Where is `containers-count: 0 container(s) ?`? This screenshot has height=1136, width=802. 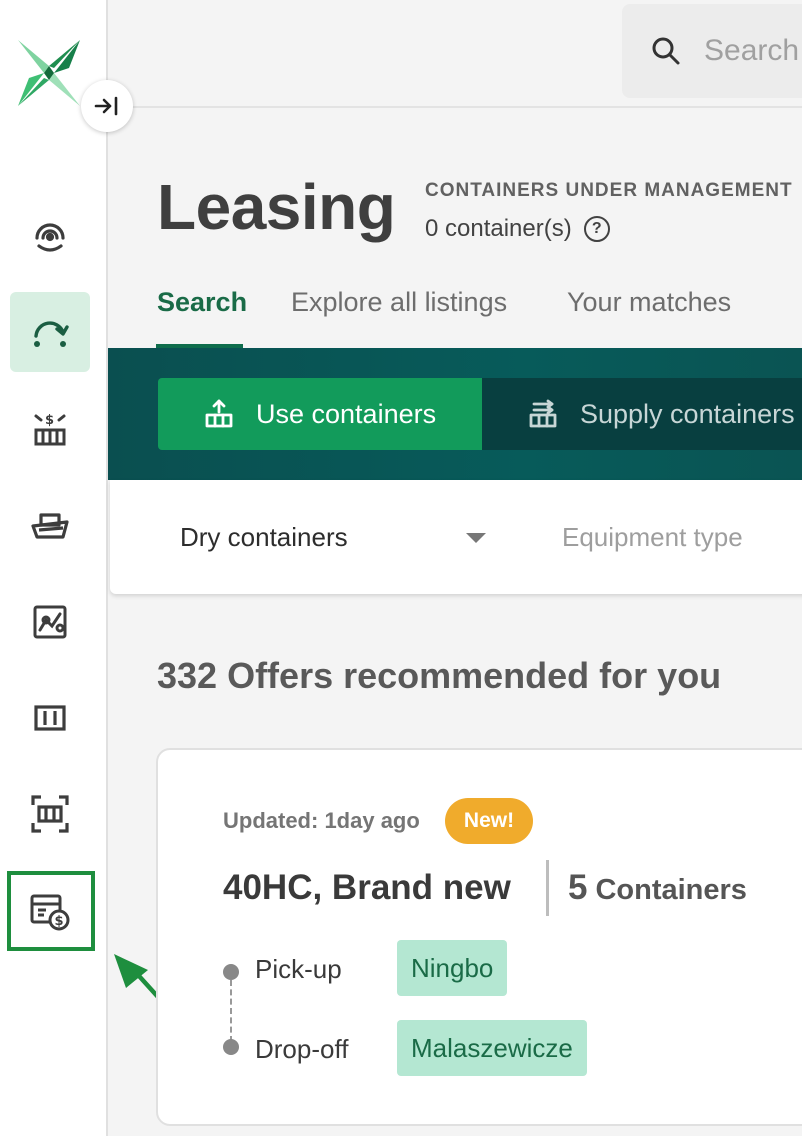 containers-count: 0 container(s) ? is located at coordinates (517, 229).